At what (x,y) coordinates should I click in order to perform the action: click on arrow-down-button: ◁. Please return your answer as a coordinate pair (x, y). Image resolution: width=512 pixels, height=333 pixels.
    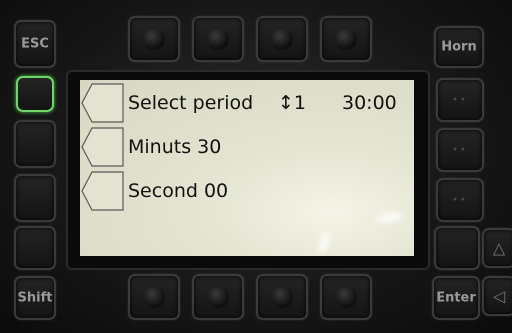
    Looking at the image, I should click on (497, 296).